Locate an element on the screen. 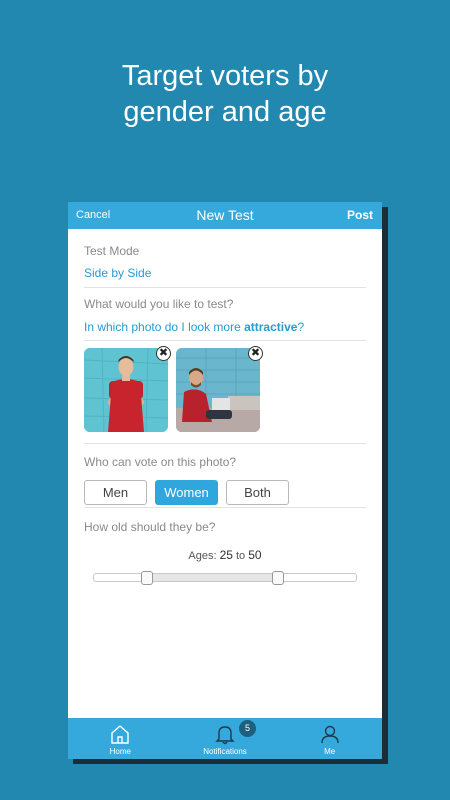 The width and height of the screenshot is (450, 800). page-title: New Test is located at coordinates (225, 215).